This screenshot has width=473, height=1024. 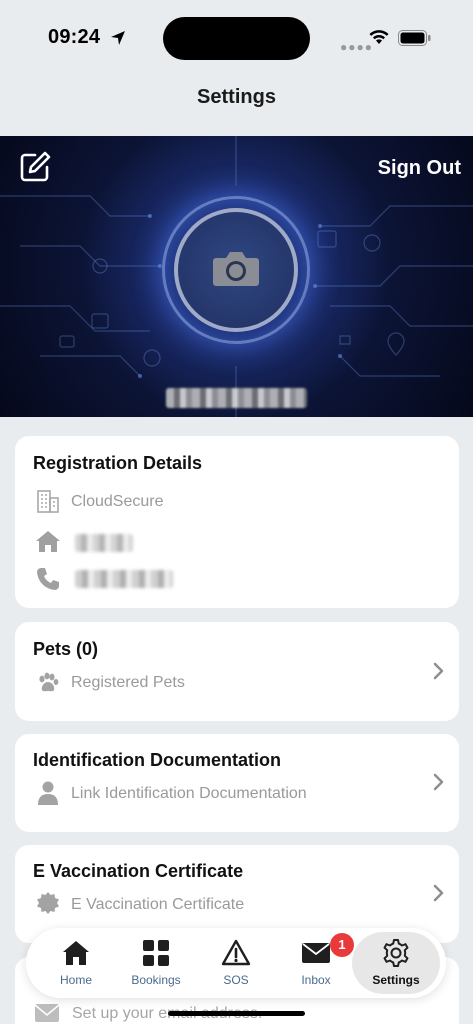 I want to click on paw-icon, so click(x=49, y=682).